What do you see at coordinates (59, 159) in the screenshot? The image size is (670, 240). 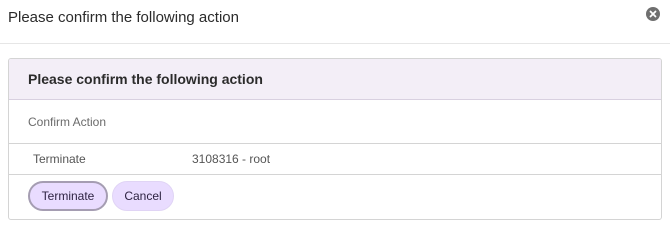 I see `action-name: Terminate` at bounding box center [59, 159].